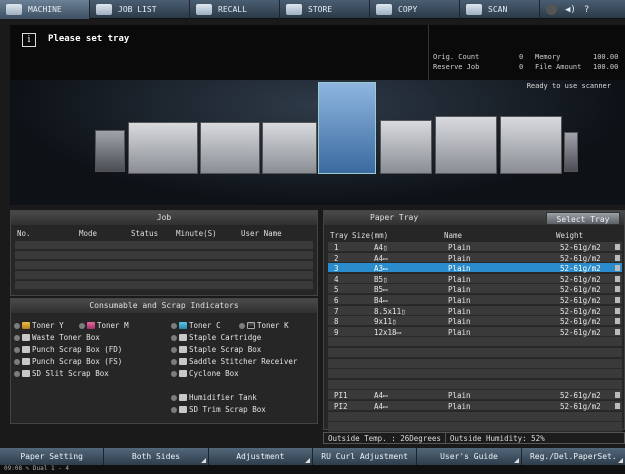 The image size is (625, 474). I want to click on tray-cell-tray: PI1, so click(341, 396).